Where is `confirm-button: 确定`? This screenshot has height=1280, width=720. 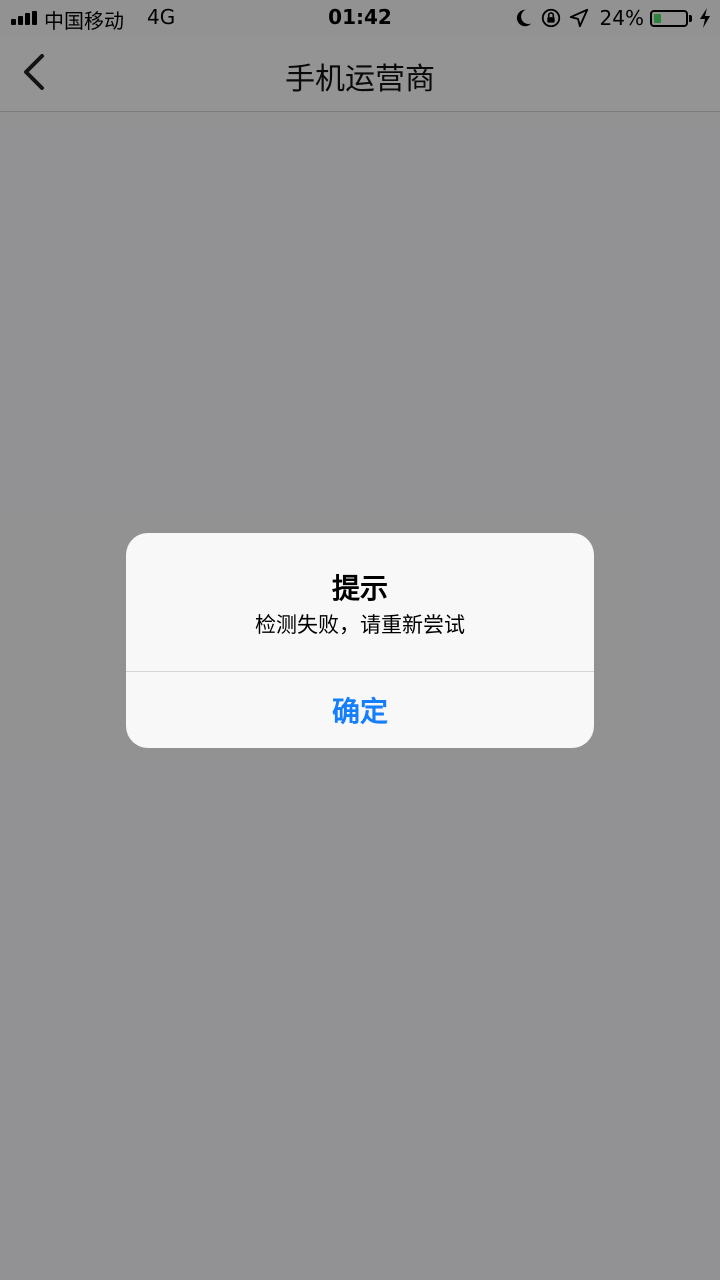
confirm-button: 确定 is located at coordinates (360, 710).